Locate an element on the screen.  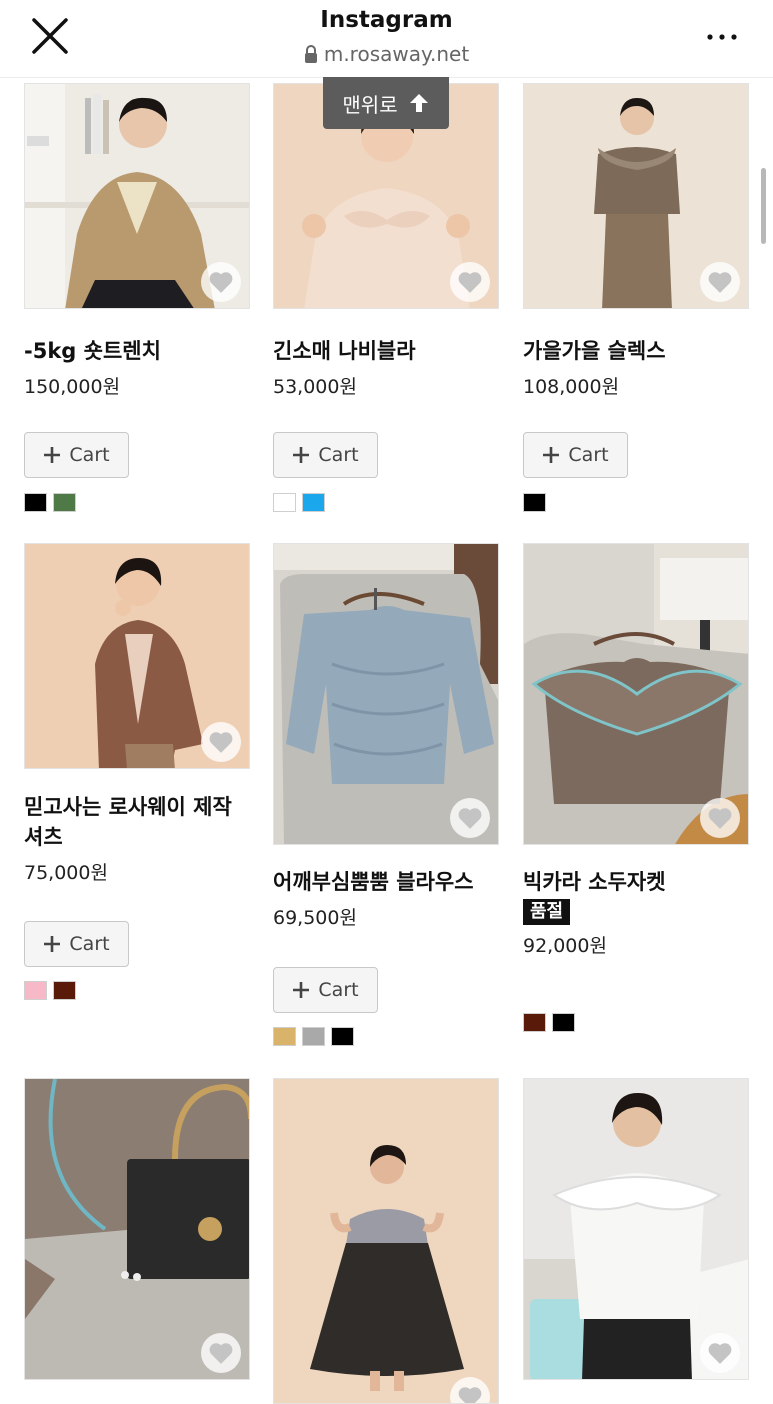
product-price: 69,500원 is located at coordinates (315, 918).